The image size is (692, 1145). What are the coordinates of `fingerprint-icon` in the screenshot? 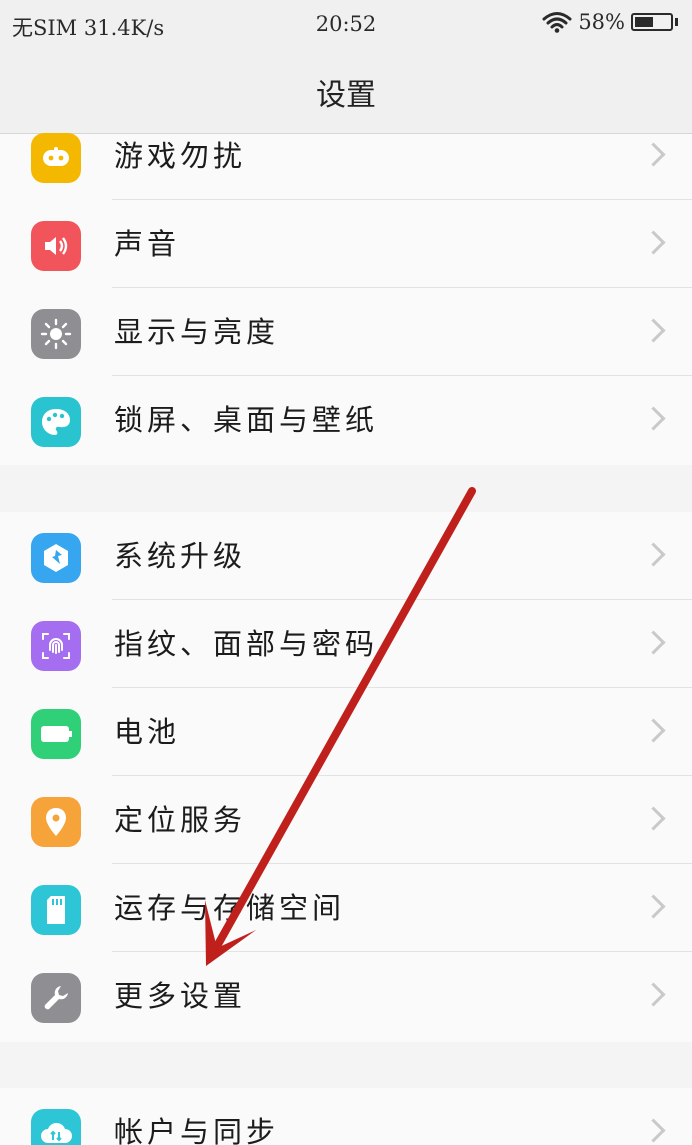 It's located at (56, 646).